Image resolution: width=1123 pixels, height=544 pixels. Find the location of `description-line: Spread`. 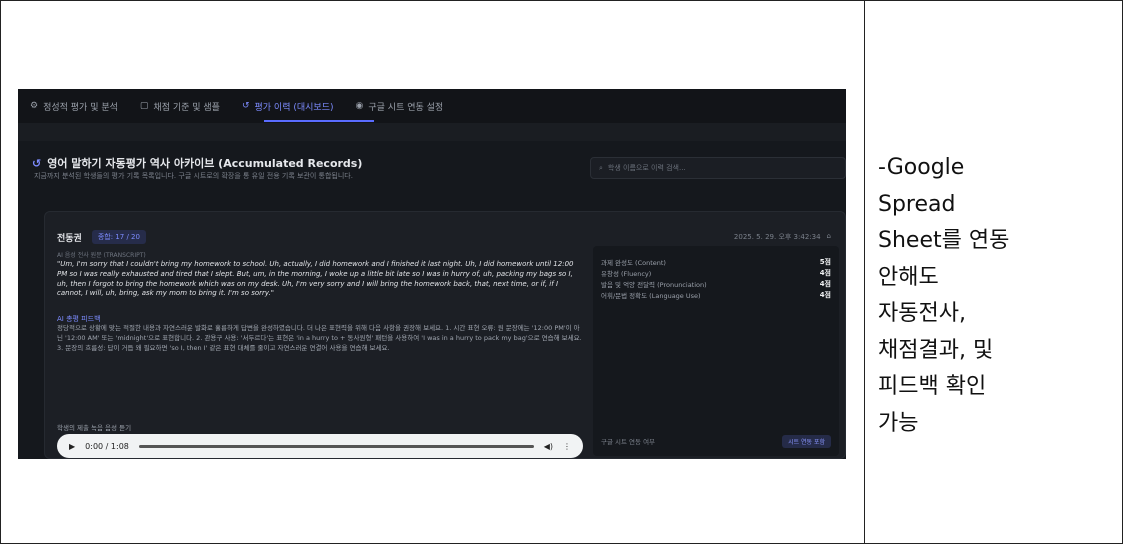

description-line: Spread is located at coordinates (917, 204).